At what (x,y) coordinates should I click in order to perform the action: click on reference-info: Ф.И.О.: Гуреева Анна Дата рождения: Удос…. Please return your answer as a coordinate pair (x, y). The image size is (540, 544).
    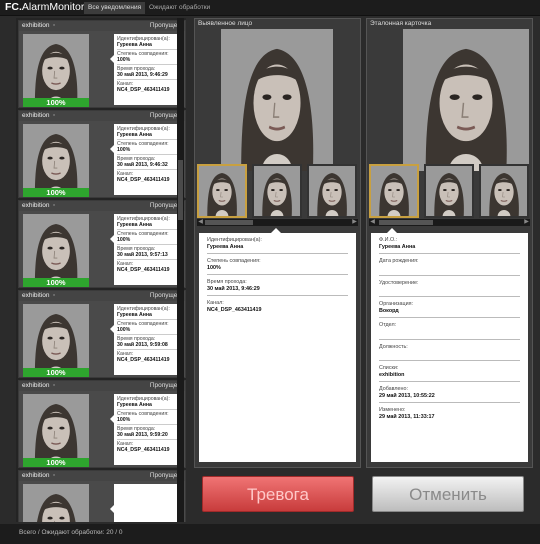
    Looking at the image, I should click on (449, 347).